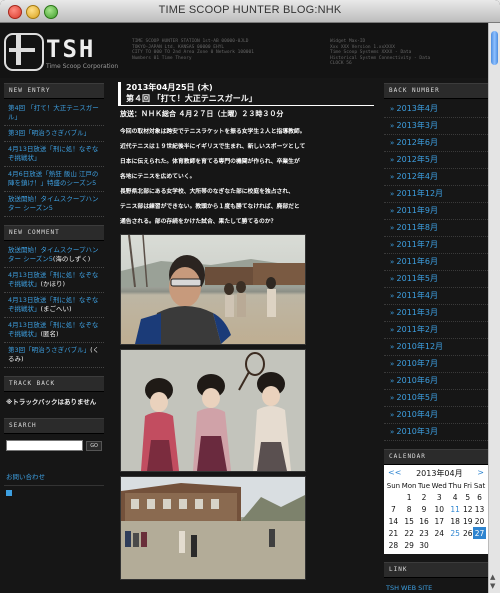 The height and width of the screenshot is (593, 500). Describe the element at coordinates (246, 99) in the screenshot. I see `post-title: 第４回 「打て！大正テニスガール」` at that location.